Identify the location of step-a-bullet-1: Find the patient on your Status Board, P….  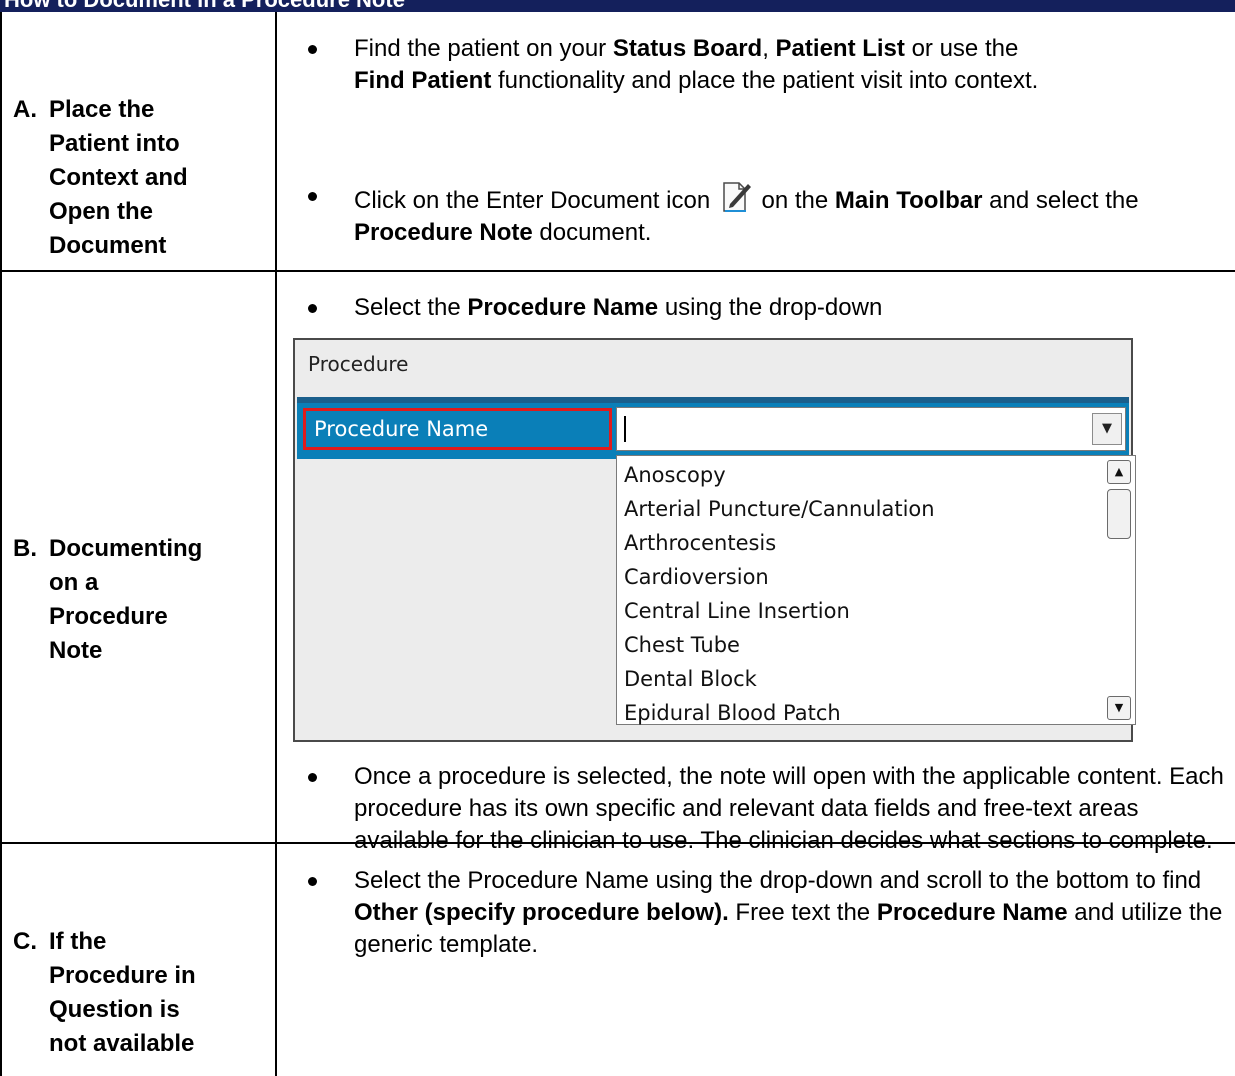
(765, 65).